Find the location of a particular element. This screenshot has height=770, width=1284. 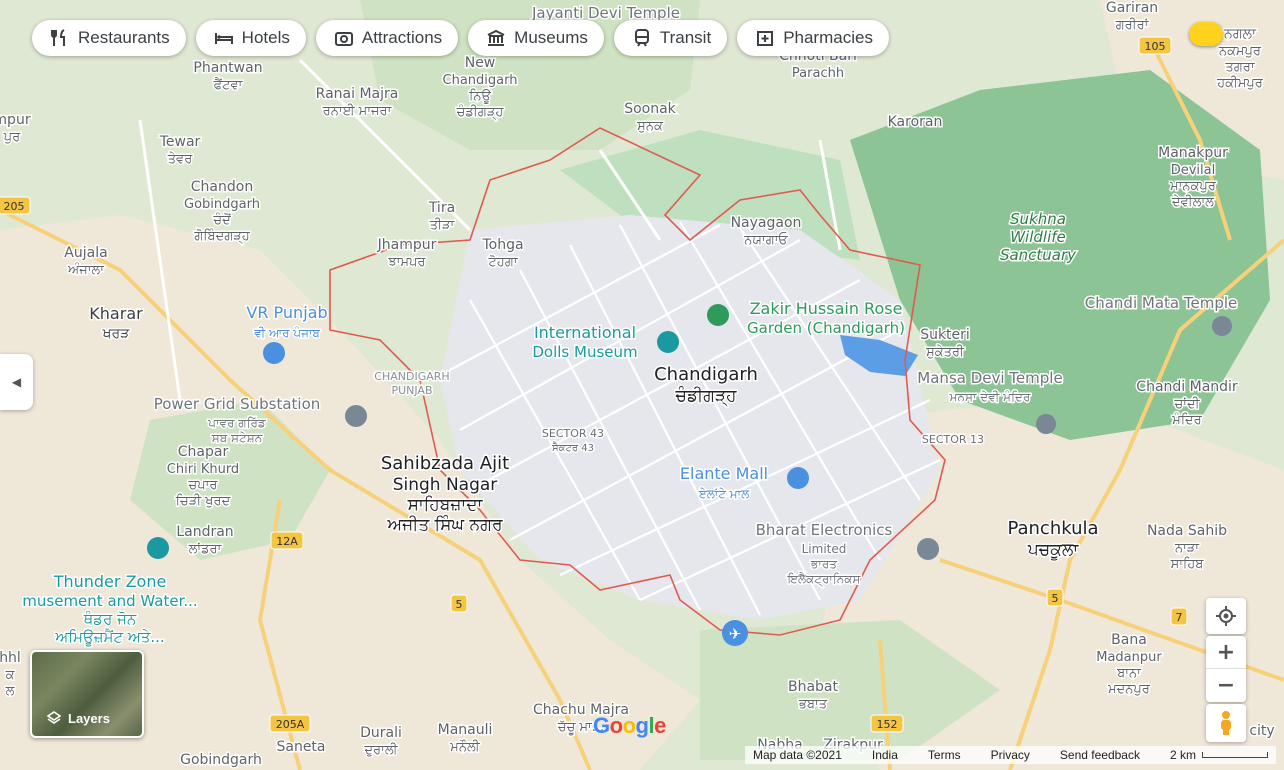

region-link: India is located at coordinates (885, 755).